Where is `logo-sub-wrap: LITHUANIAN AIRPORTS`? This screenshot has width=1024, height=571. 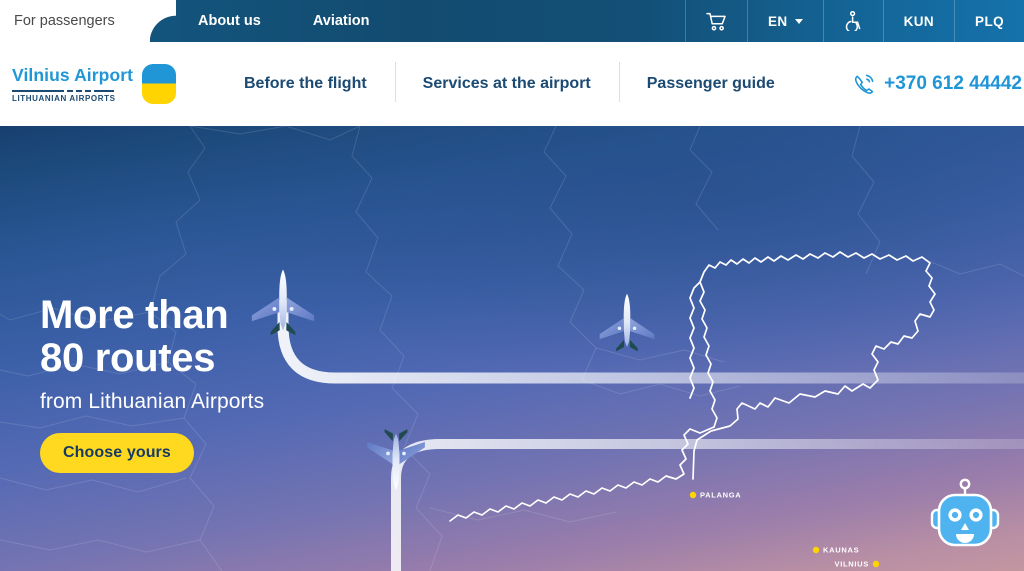 logo-sub-wrap: LITHUANIAN AIRPORTS is located at coordinates (68, 96).